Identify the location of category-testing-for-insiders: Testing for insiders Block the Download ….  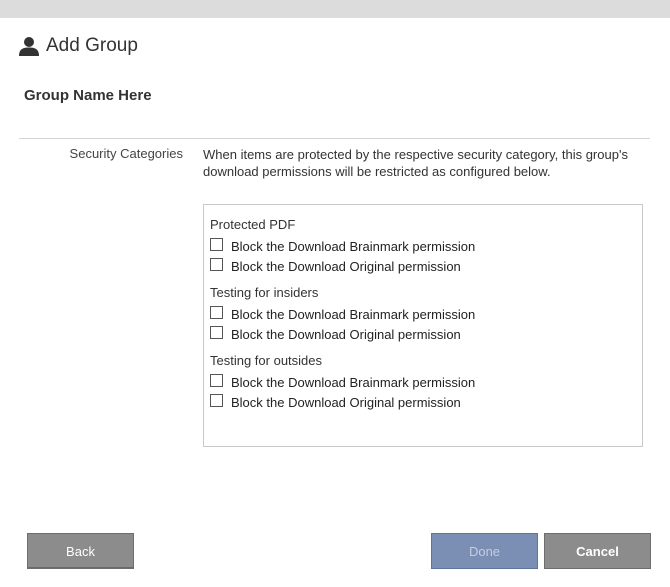
(423, 314).